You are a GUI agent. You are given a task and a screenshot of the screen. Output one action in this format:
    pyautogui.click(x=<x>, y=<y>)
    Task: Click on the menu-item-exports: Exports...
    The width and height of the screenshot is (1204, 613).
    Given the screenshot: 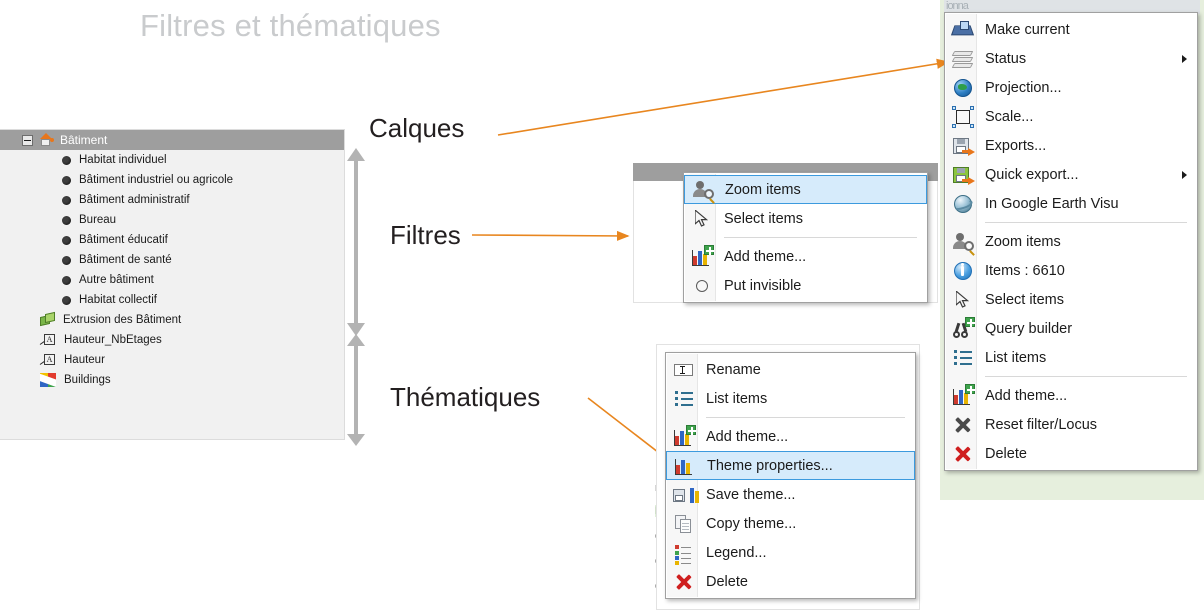 What is the action you would take?
    pyautogui.click(x=1071, y=145)
    